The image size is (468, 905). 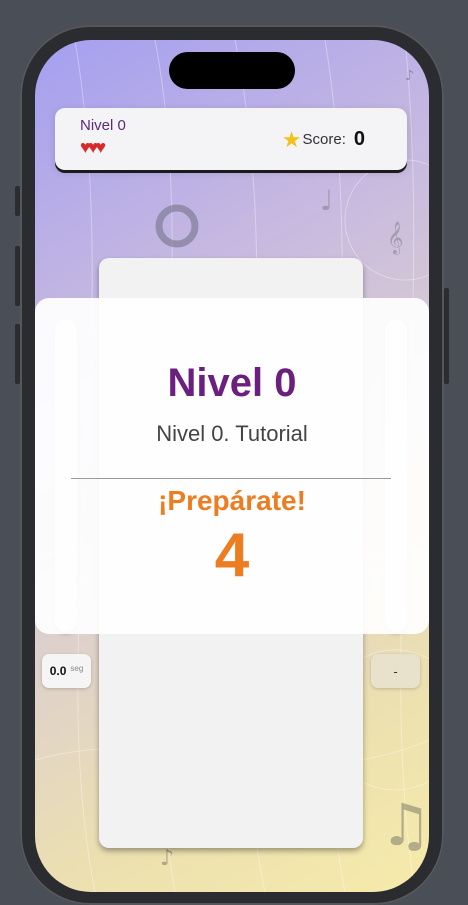 I want to click on get-ready-label: ¡Prepárate!, so click(x=232, y=500).